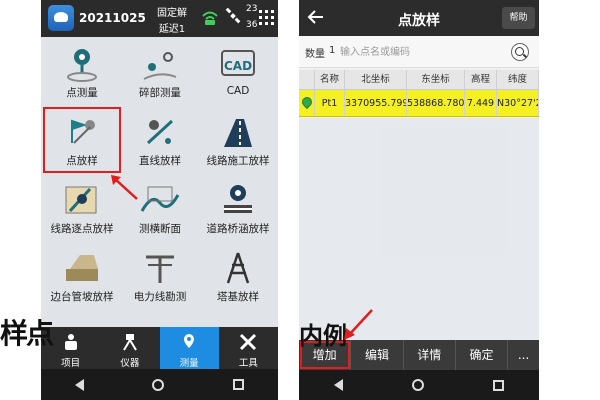 The image size is (600, 400). What do you see at coordinates (238, 132) in the screenshot?
I see `route-construction-icon` at bounding box center [238, 132].